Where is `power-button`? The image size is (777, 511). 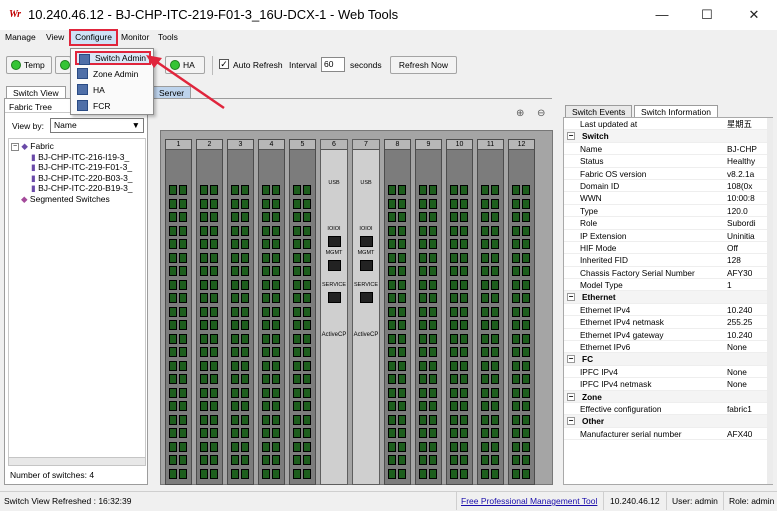
power-button is located at coordinates (63, 65).